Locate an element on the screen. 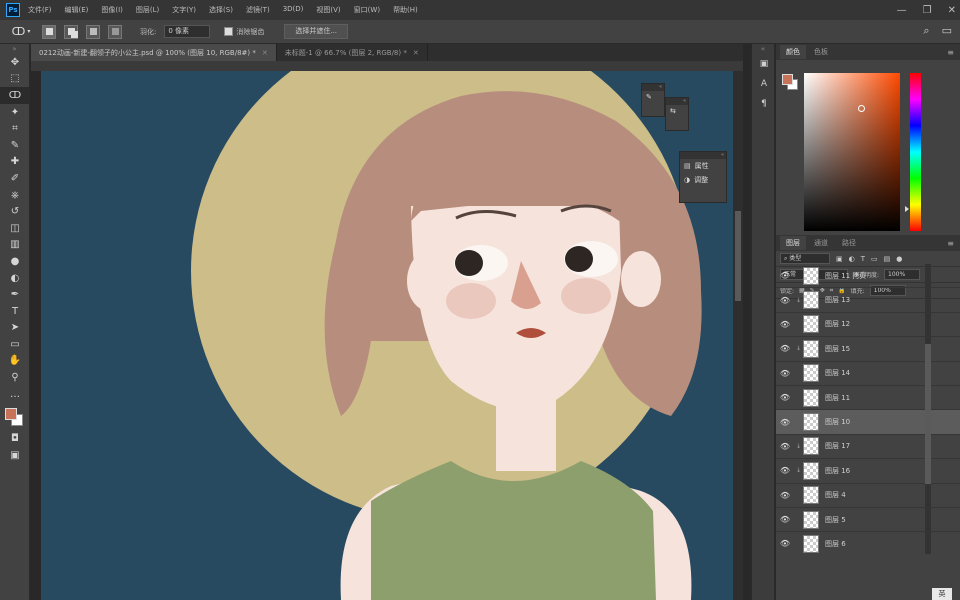  blur-icon: ● is located at coordinates (15, 261).